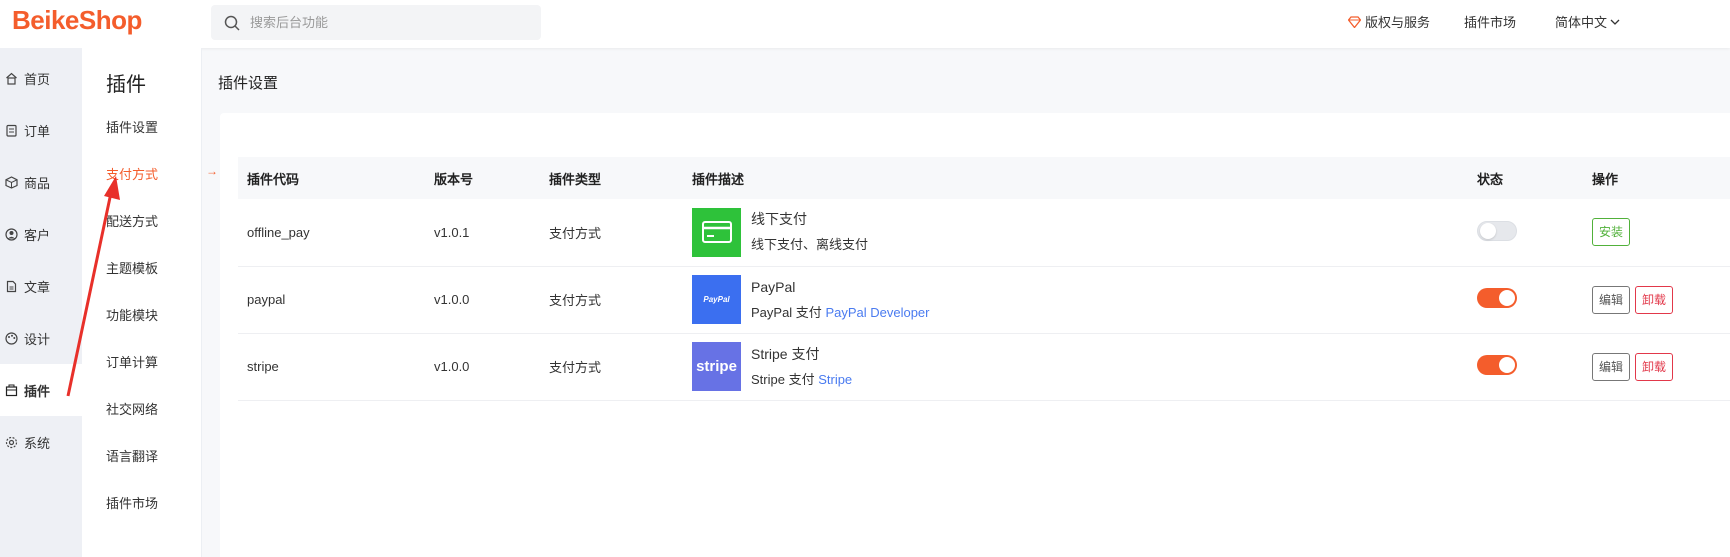 This screenshot has height=557, width=1730. I want to click on sidebar-item-label: 客户, so click(37, 235).